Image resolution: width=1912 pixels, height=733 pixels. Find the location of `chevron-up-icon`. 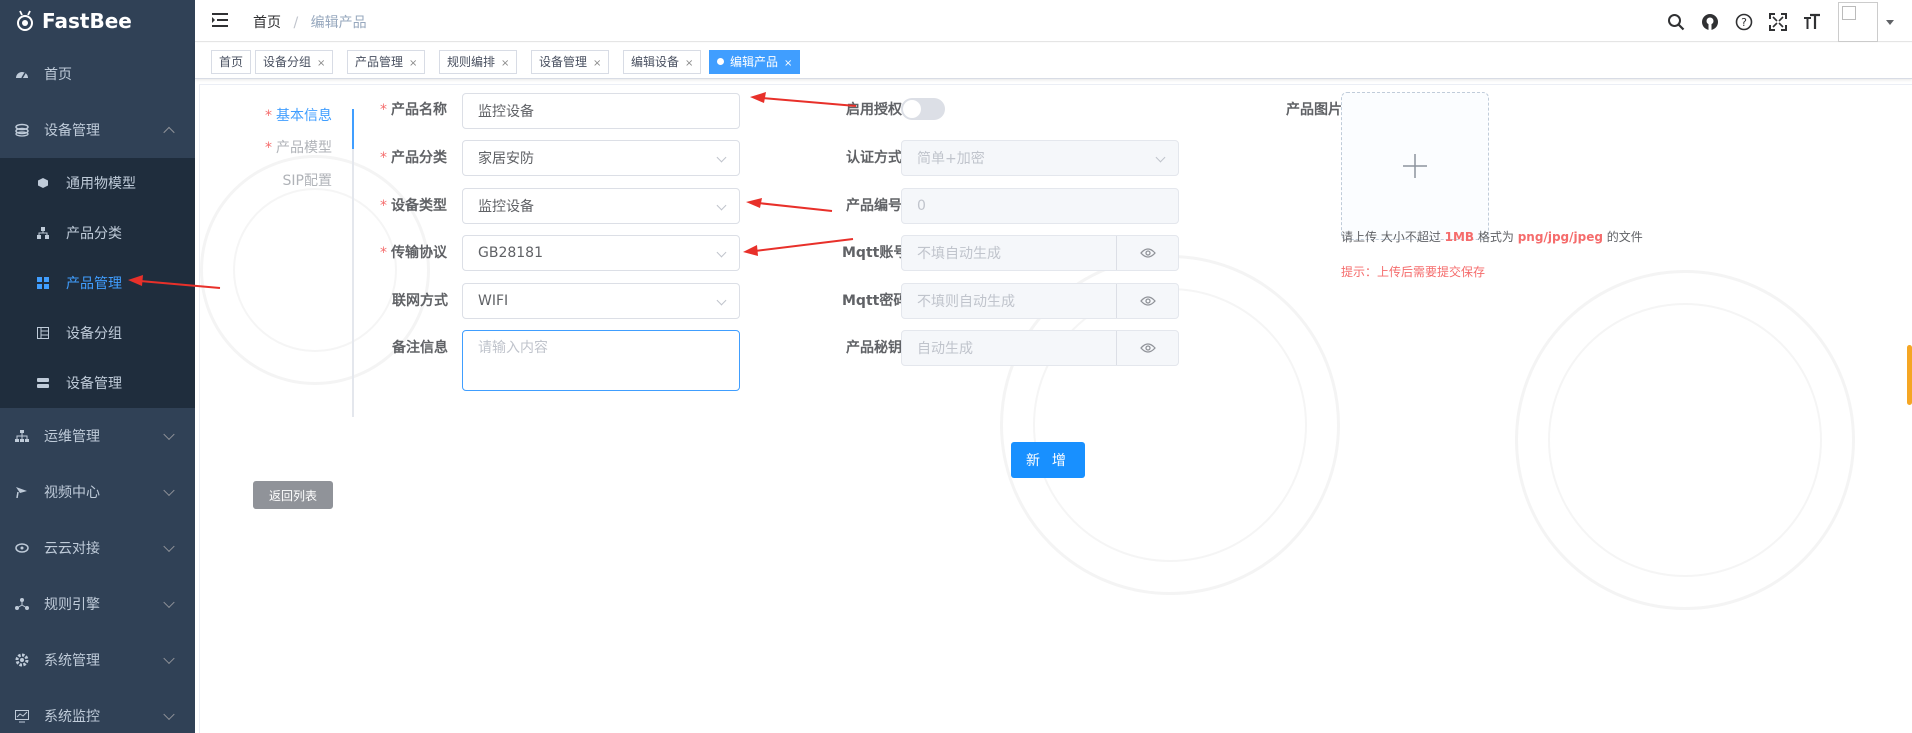

chevron-up-icon is located at coordinates (169, 132).